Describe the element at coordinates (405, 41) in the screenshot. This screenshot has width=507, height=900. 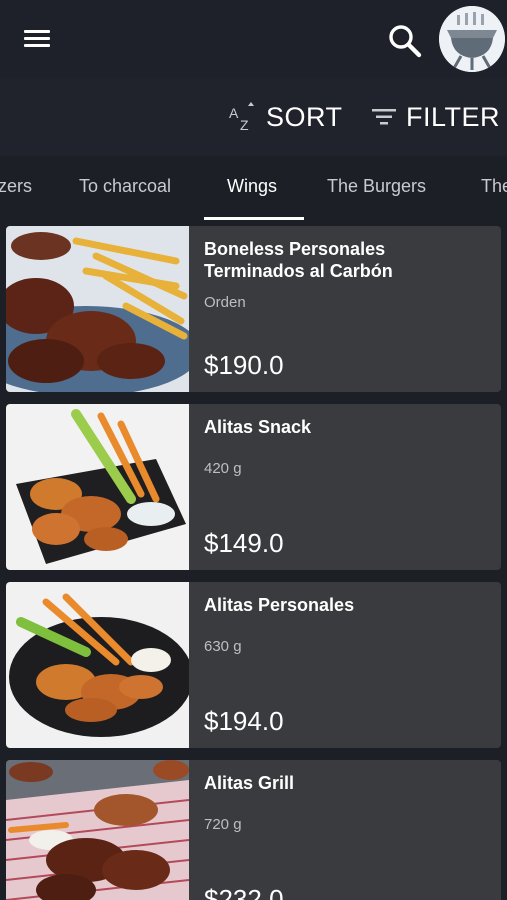
I see `search-icon` at that location.